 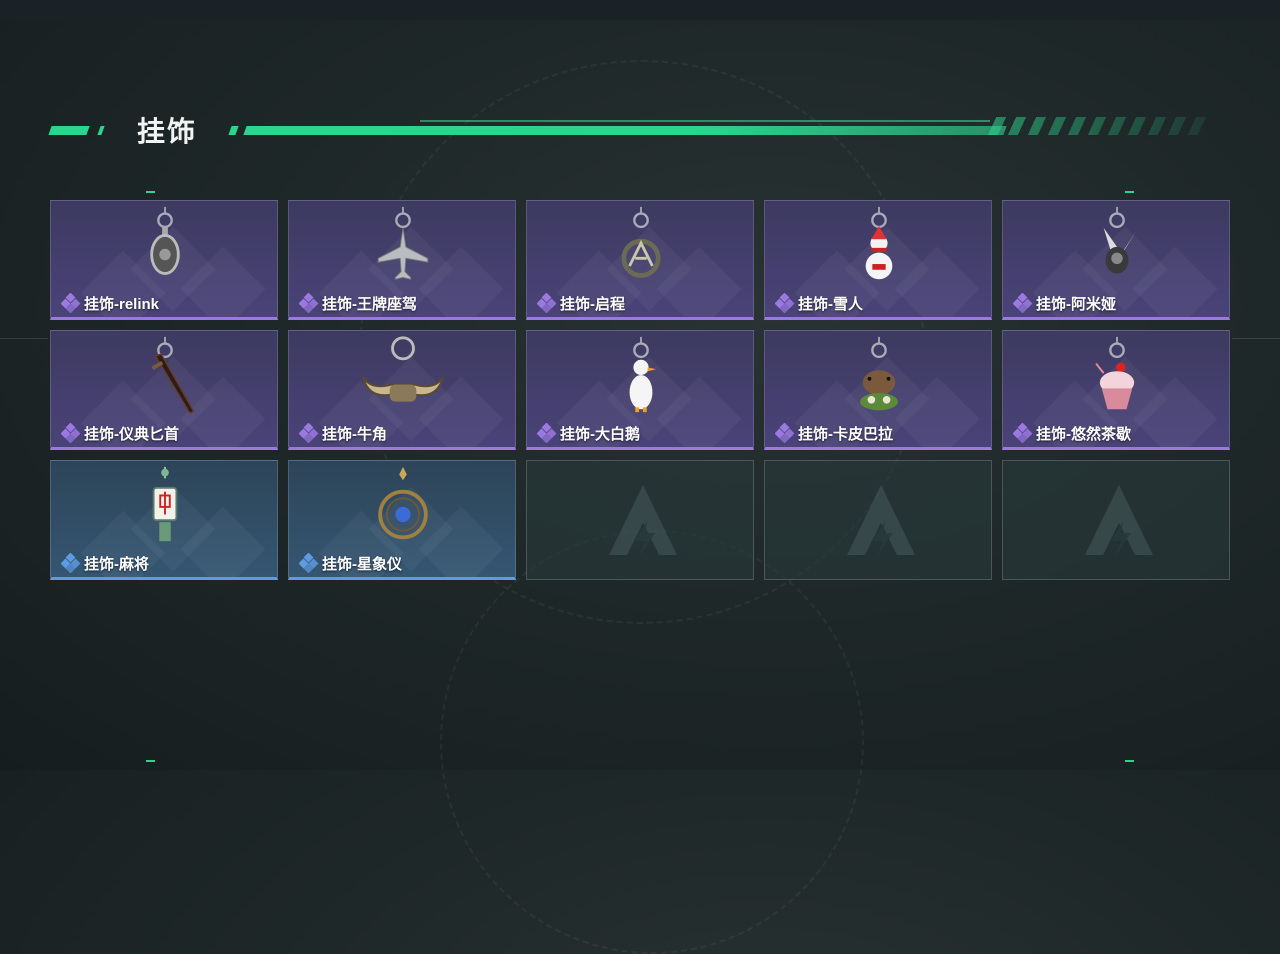 What do you see at coordinates (625, 130) in the screenshot?
I see `header-bar` at bounding box center [625, 130].